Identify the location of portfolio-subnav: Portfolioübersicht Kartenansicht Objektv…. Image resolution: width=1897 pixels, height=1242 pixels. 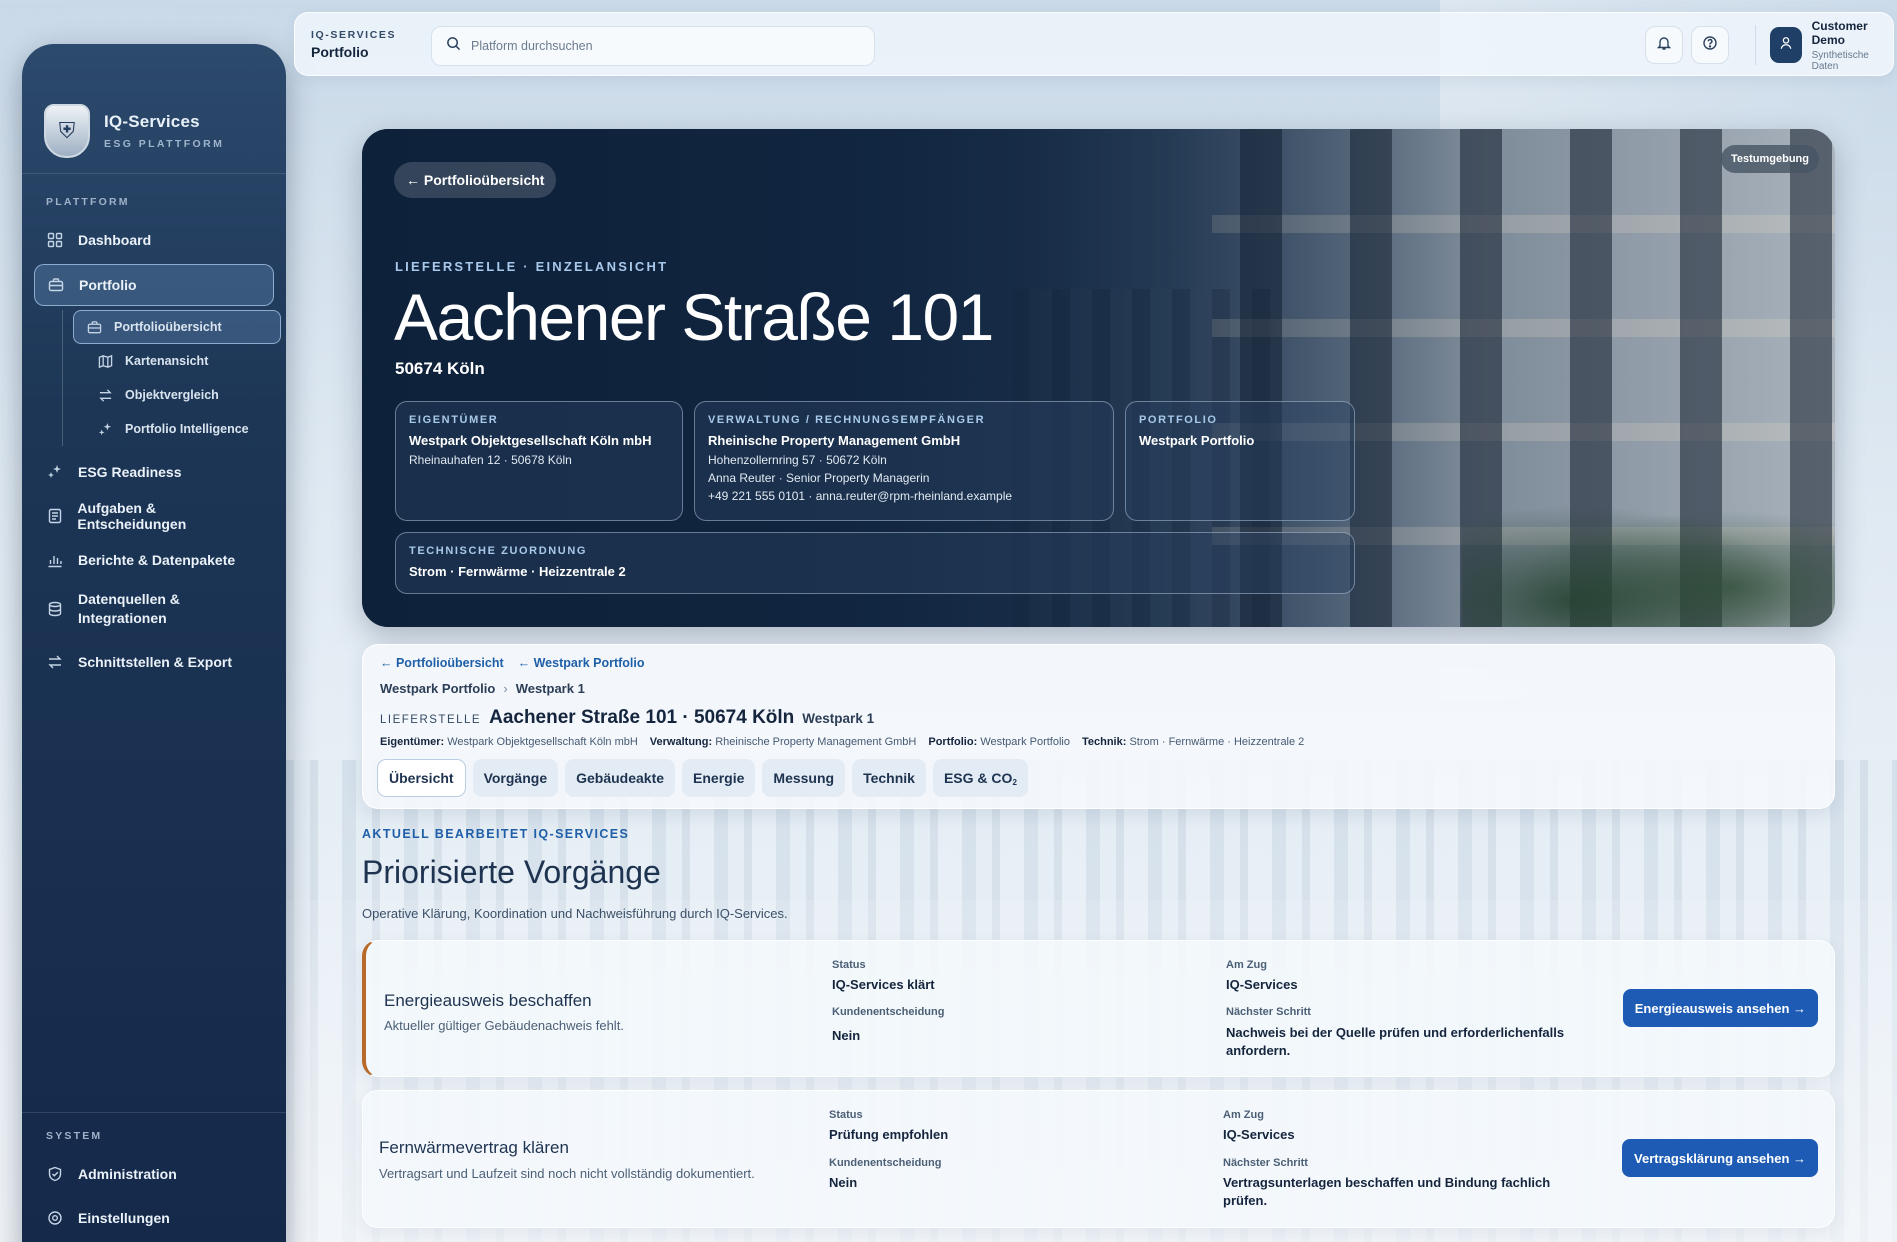
(174, 378).